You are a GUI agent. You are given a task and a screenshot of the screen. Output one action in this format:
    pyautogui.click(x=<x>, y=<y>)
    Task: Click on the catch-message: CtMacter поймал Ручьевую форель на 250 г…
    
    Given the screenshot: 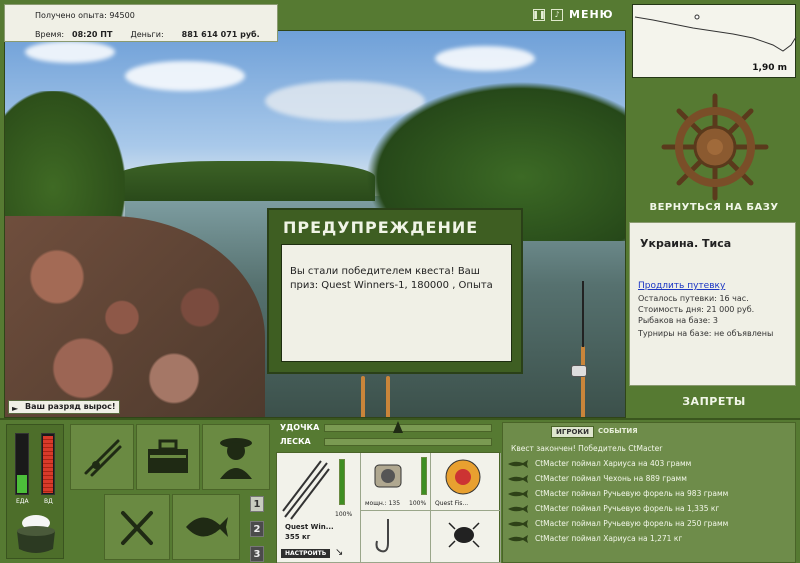 What is the action you would take?
    pyautogui.click(x=632, y=523)
    